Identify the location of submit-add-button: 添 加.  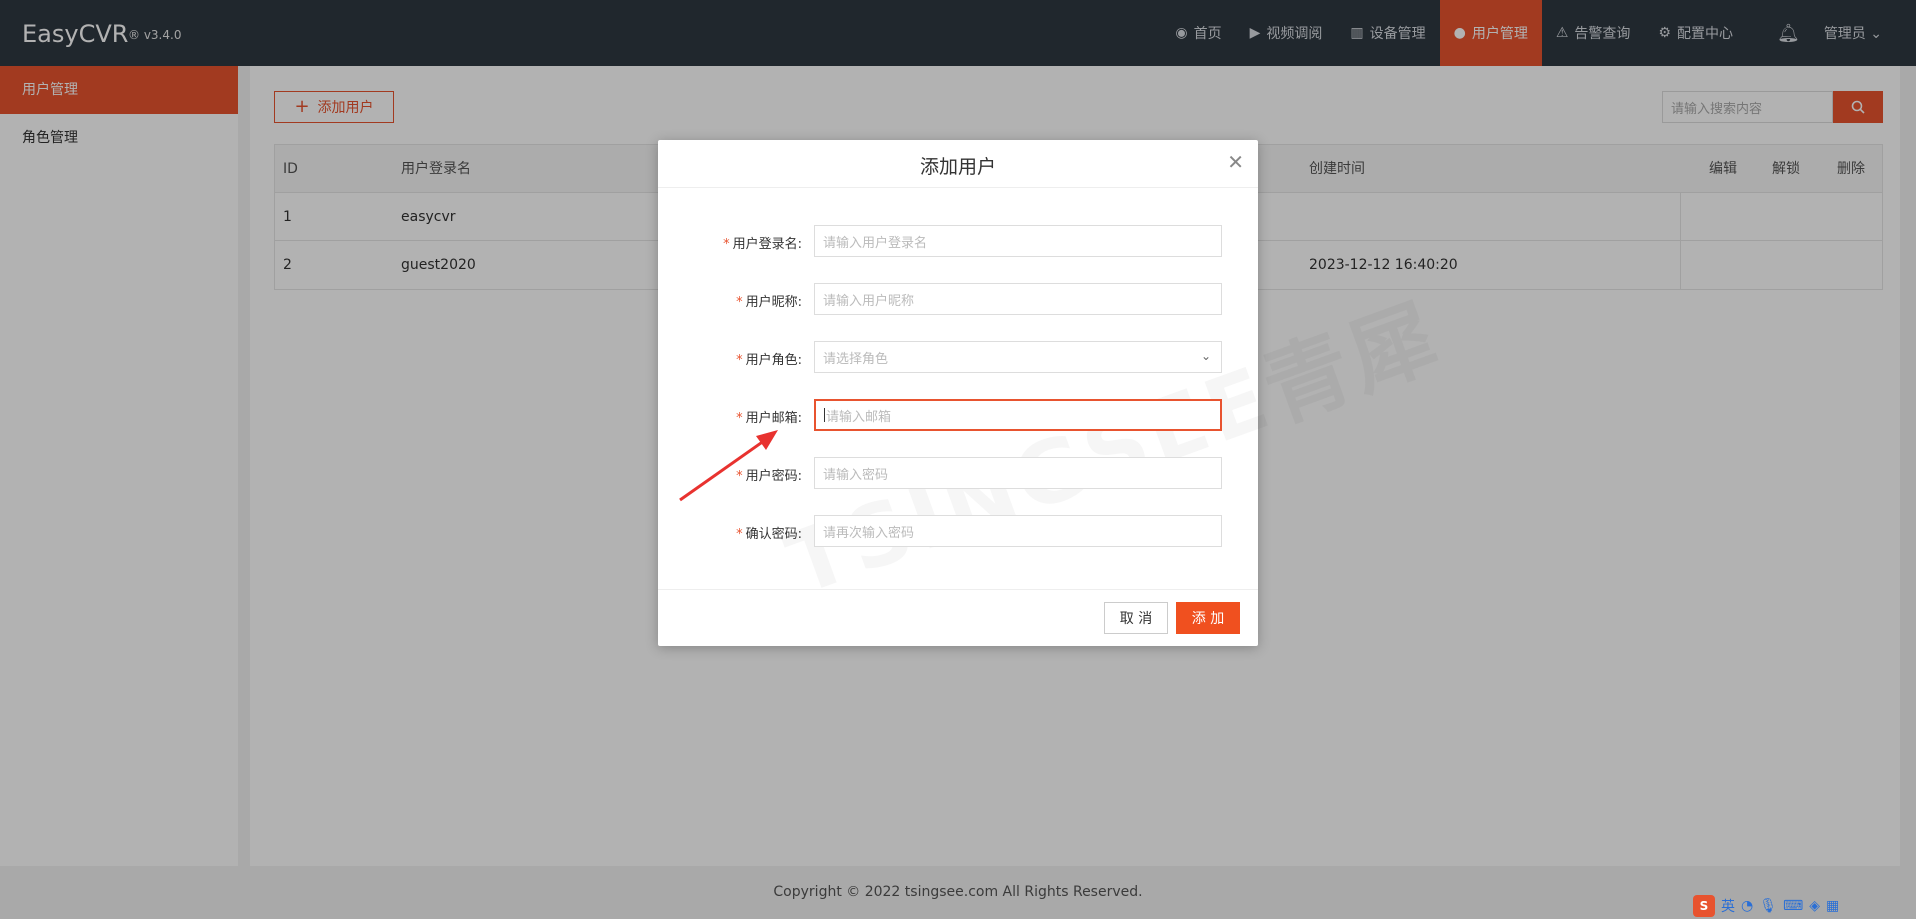
(1208, 618).